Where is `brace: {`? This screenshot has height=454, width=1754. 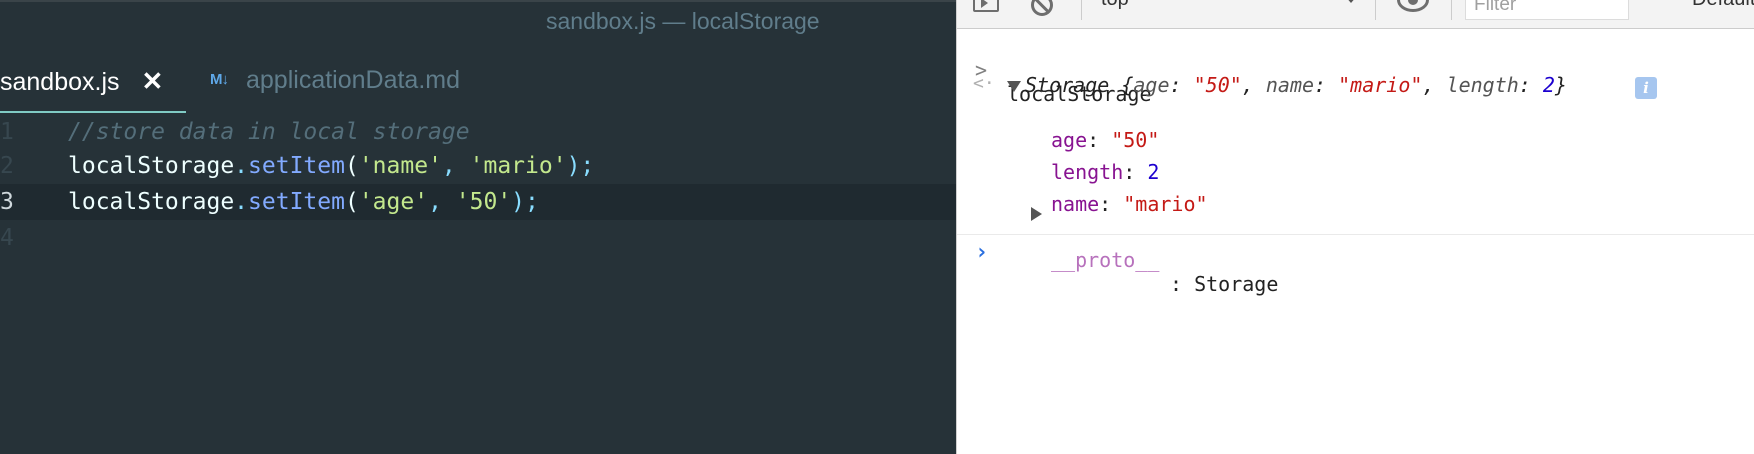
brace: { is located at coordinates (1121, 85).